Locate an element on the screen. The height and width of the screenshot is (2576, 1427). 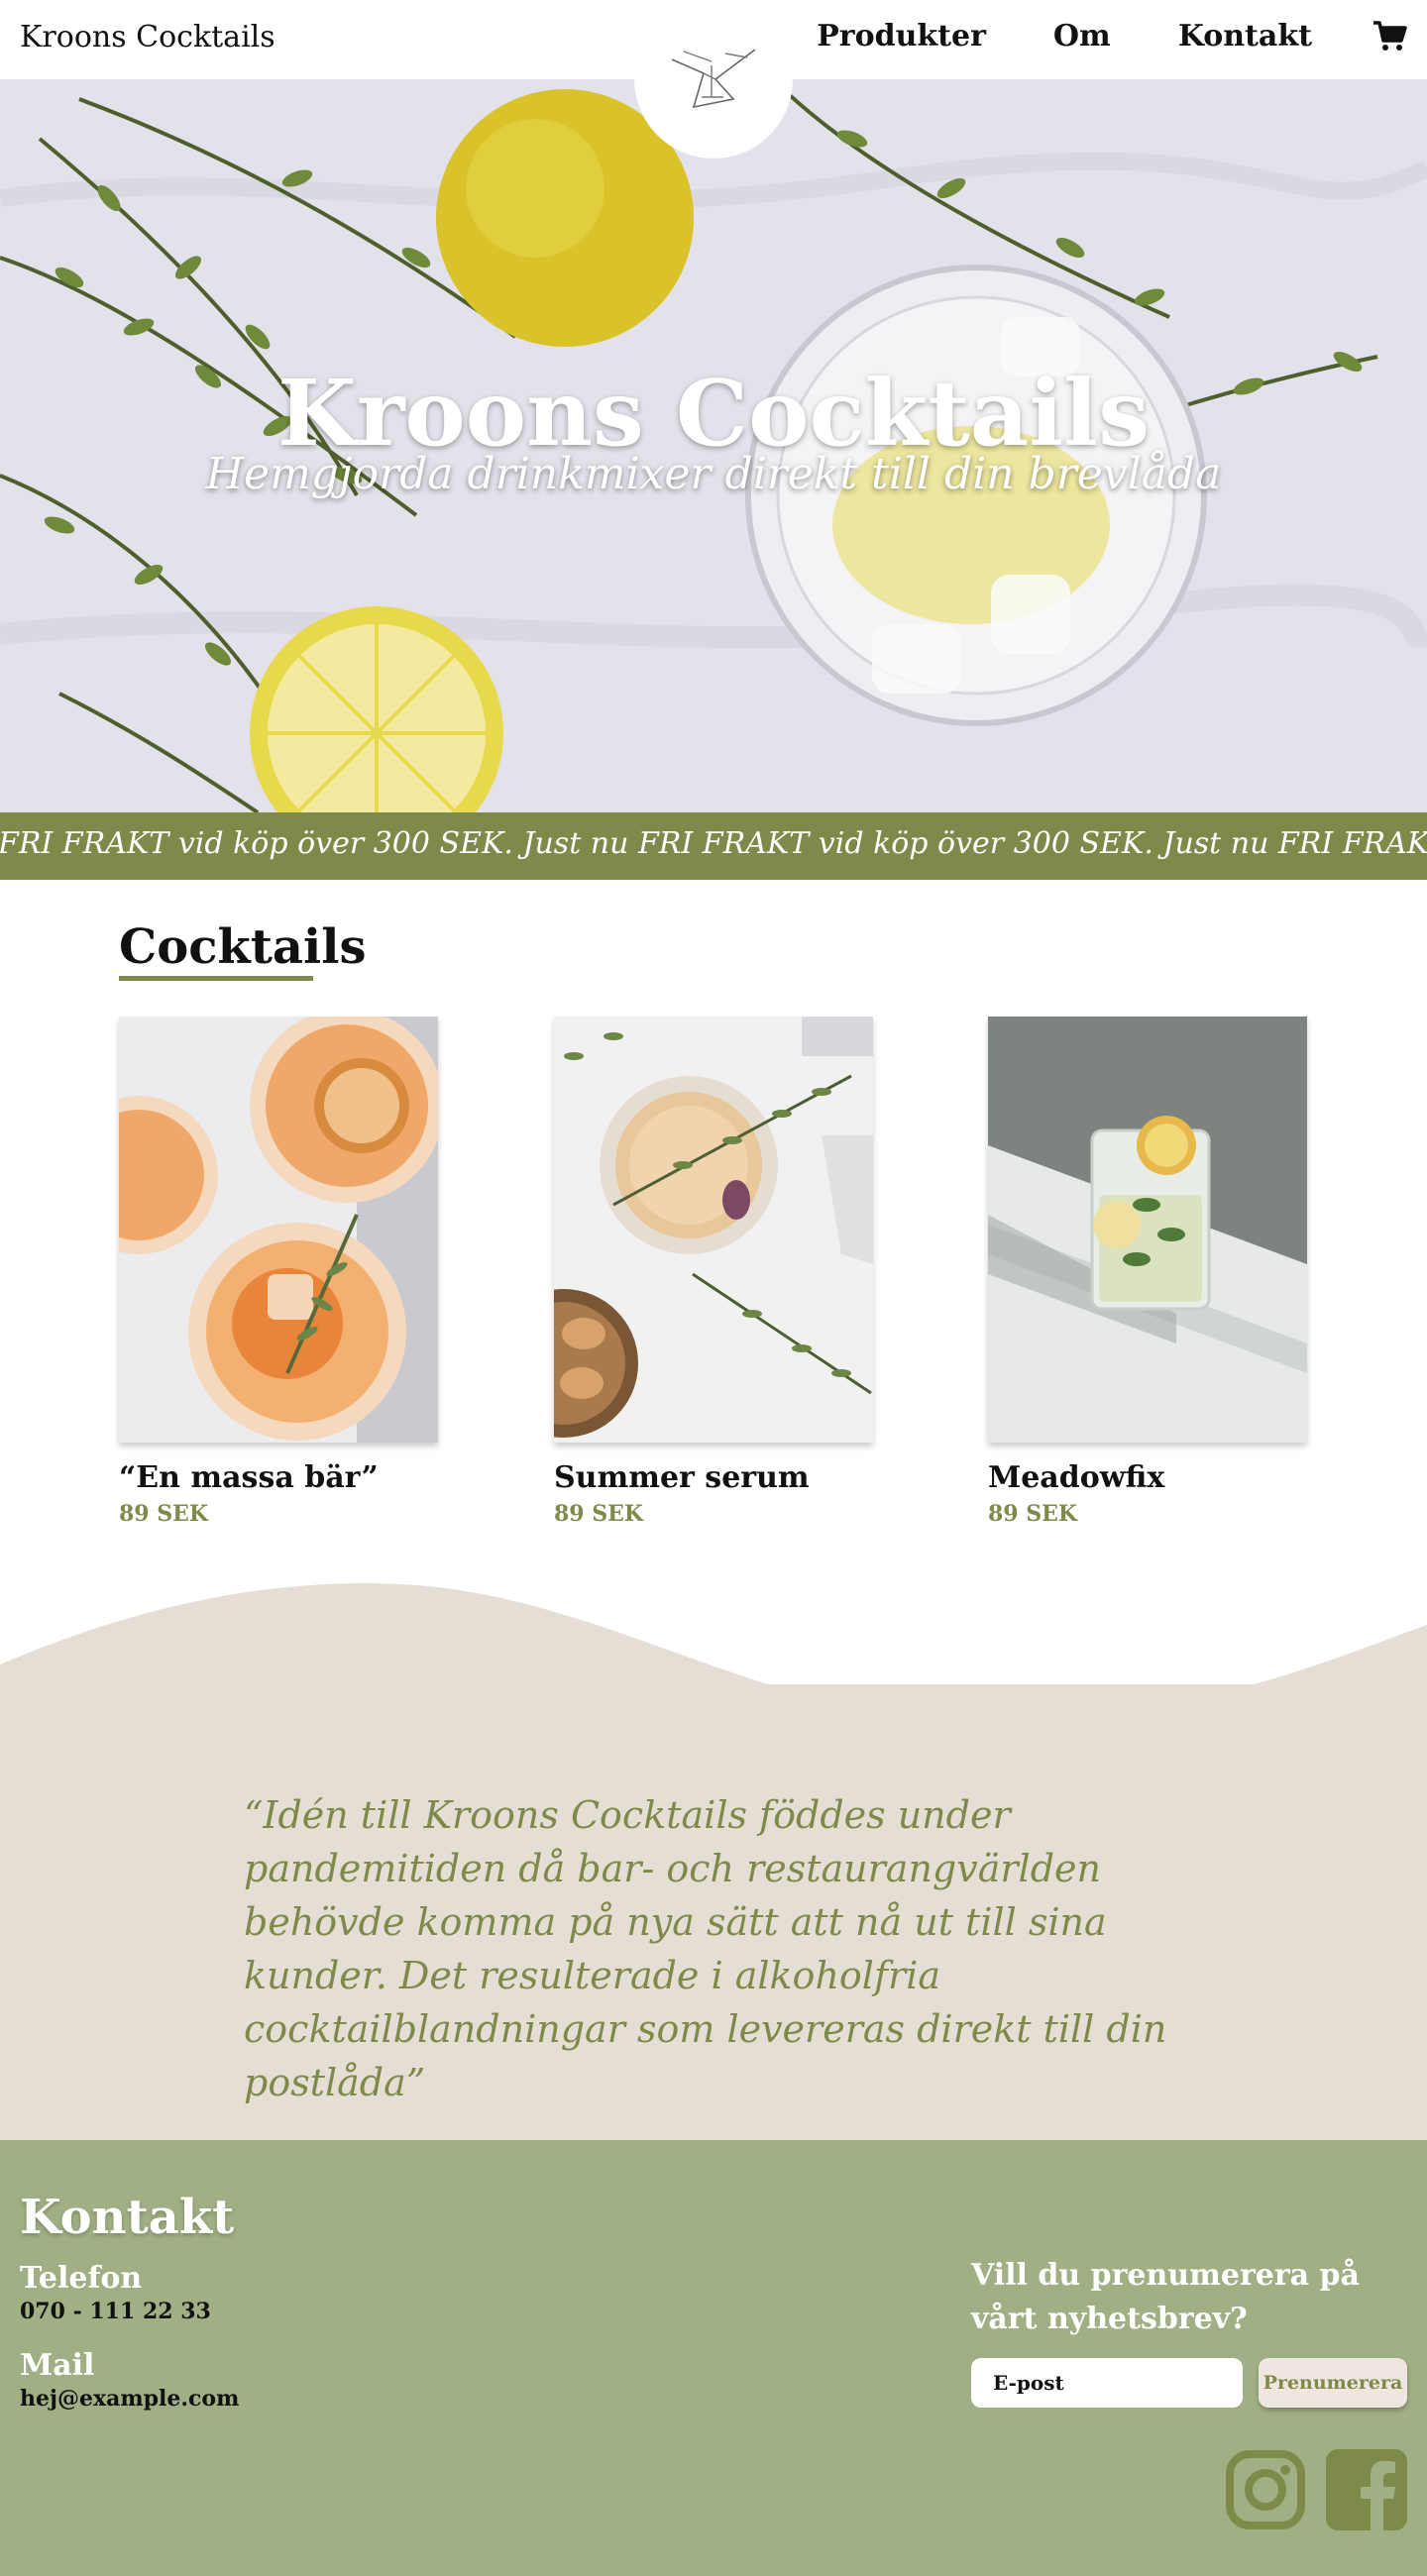
main-nav: Produkter Om Kontakt is located at coordinates (1078, 36).